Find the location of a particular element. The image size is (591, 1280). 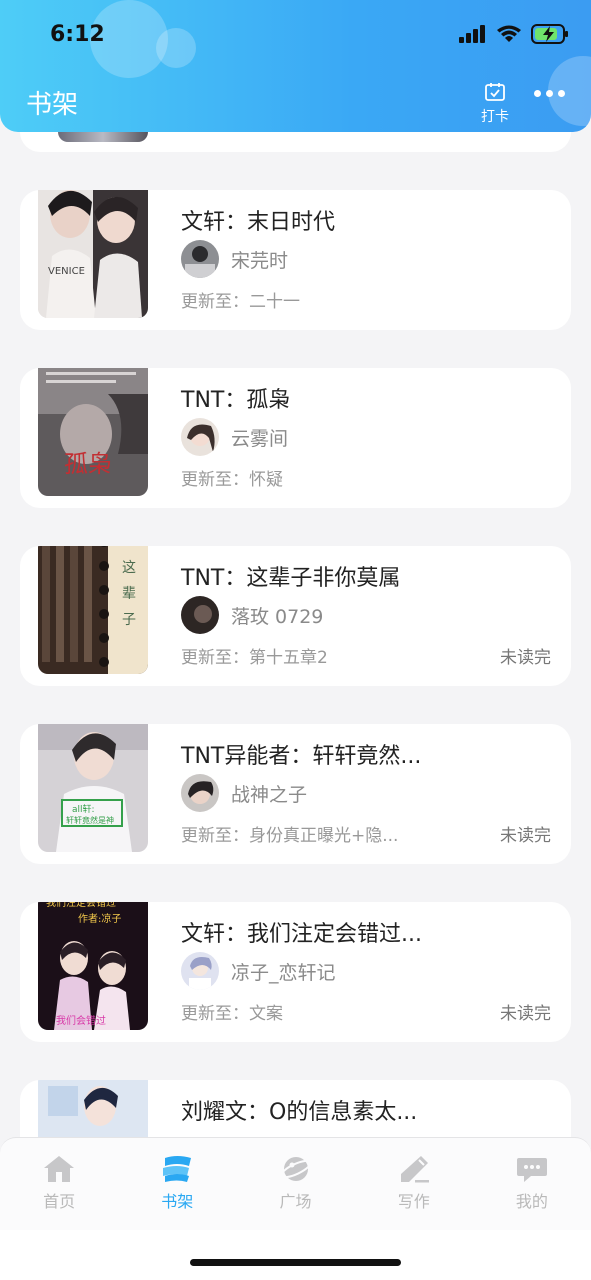

chat-bubble-icon is located at coordinates (531, 1170).